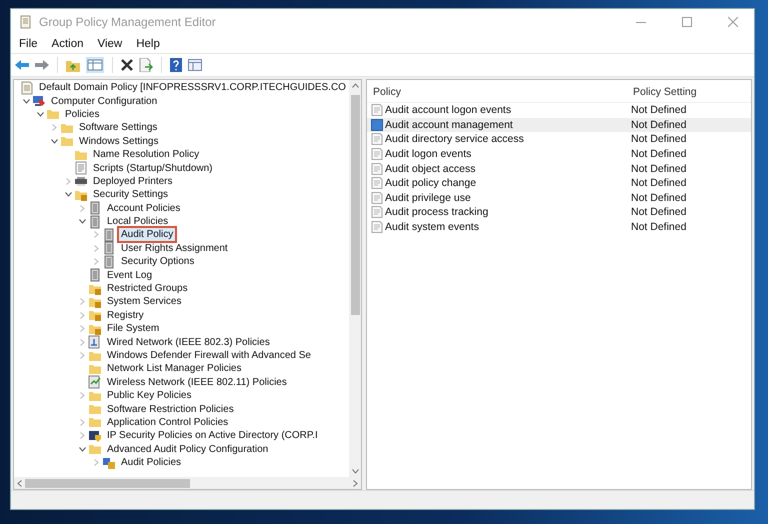  What do you see at coordinates (118, 127) in the screenshot?
I see `tree-item: Software Settings` at bounding box center [118, 127].